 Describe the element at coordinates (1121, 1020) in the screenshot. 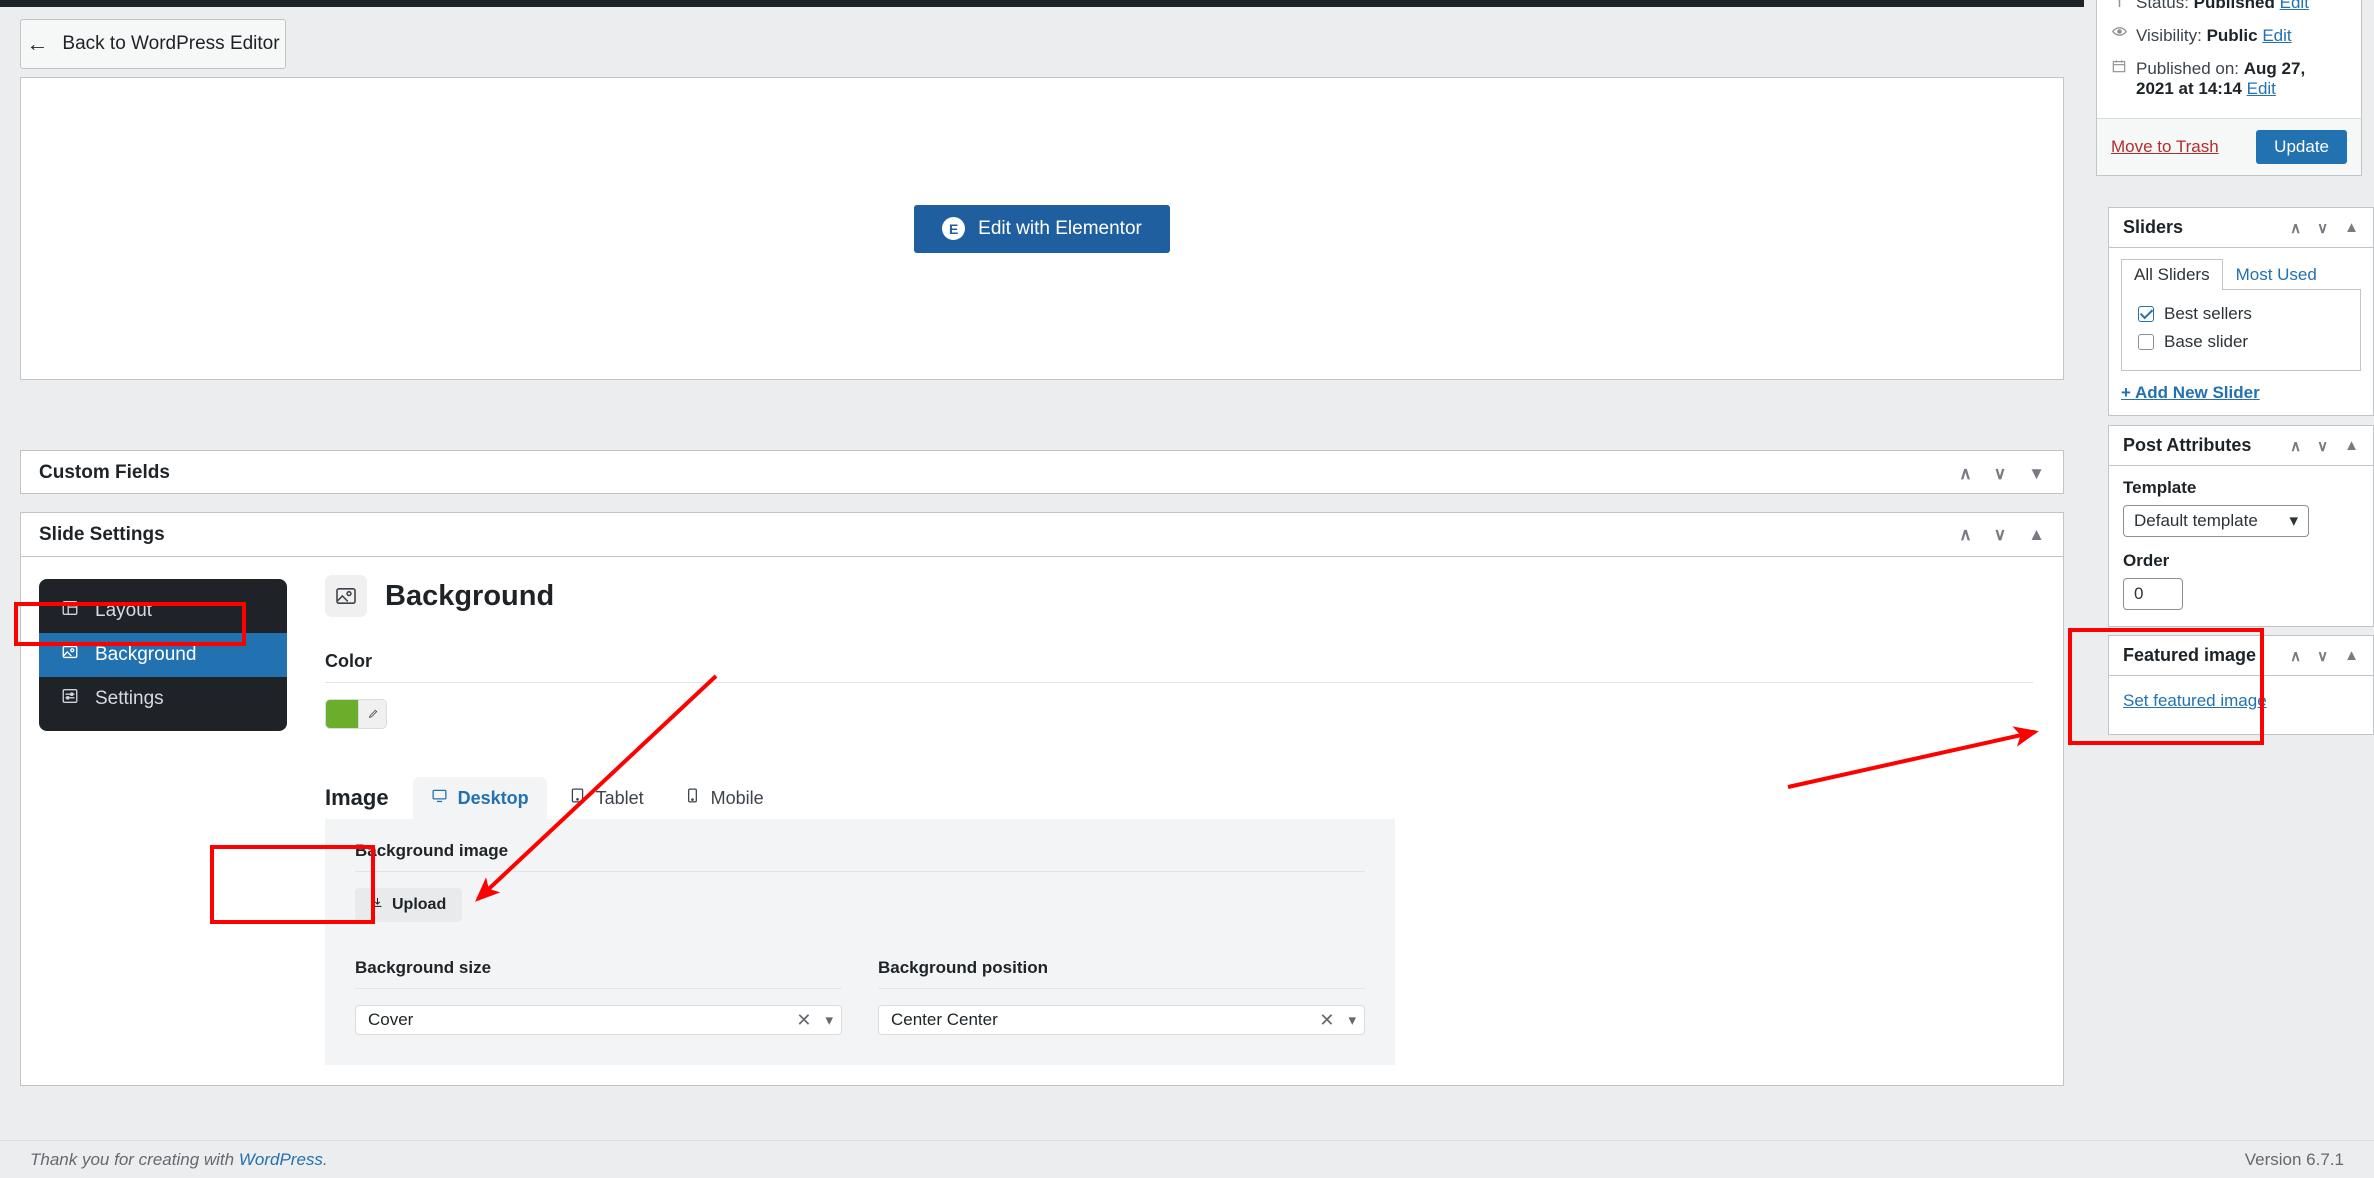

I see `background-position-select: Center Center ✕ ▾` at that location.